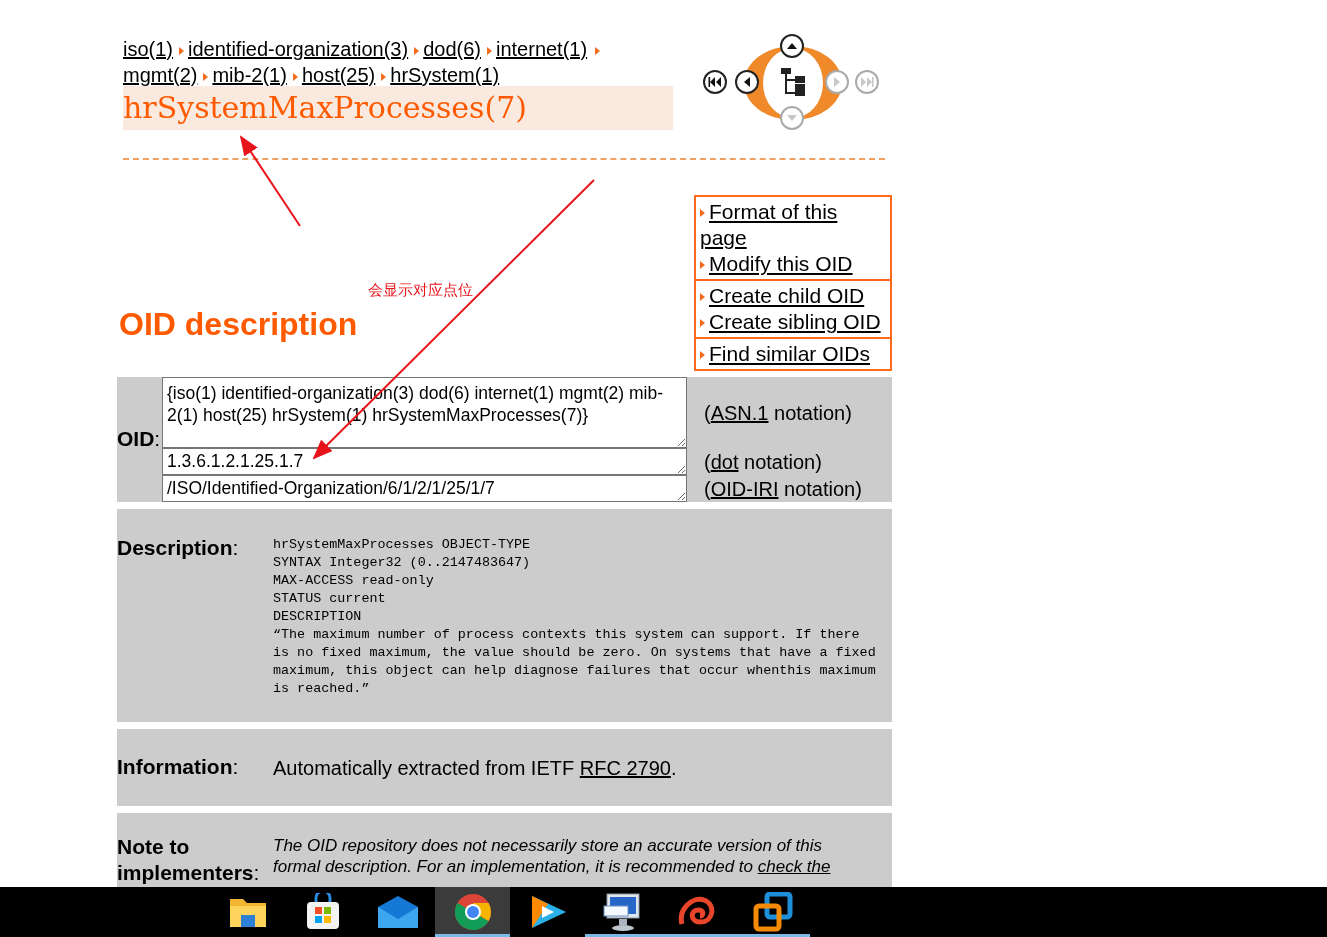 This screenshot has height=937, width=1327. I want to click on notation-text: (OID-IRI notation), so click(783, 489).